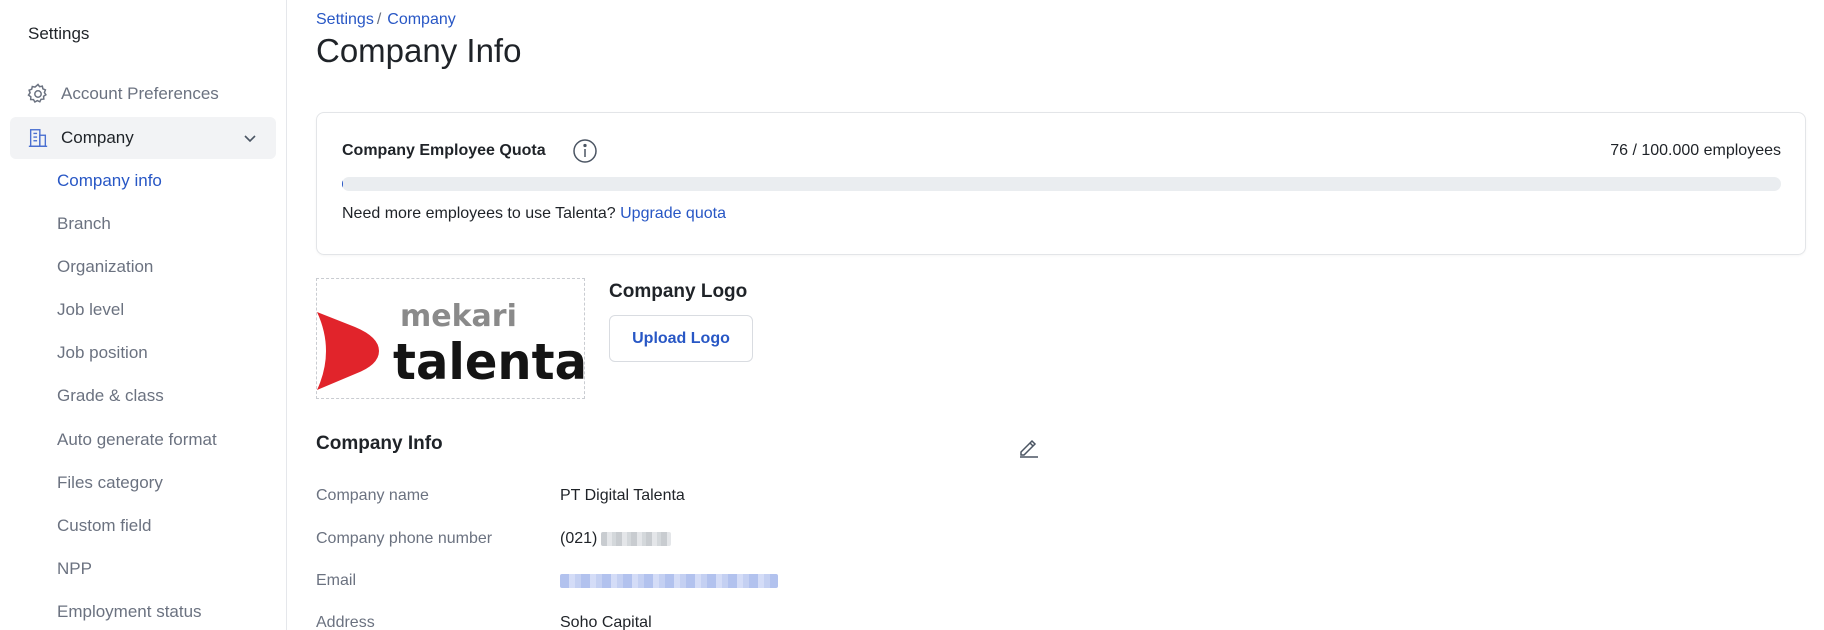 This screenshot has height=630, width=1824. What do you see at coordinates (404, 538) in the screenshot?
I see `info-key: Company phone number` at bounding box center [404, 538].